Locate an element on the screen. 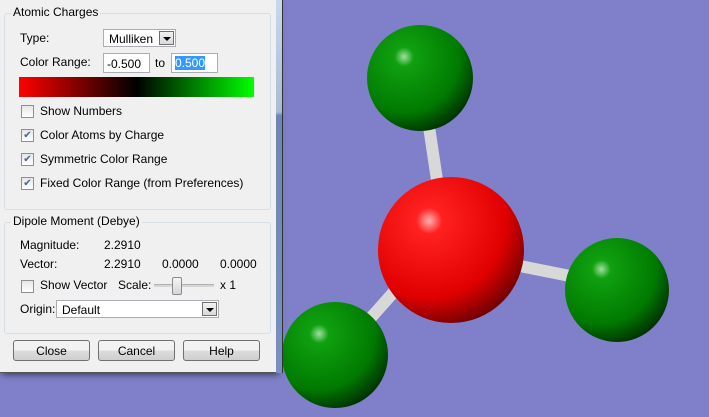 Image resolution: width=709 pixels, height=417 pixels. color-scale-bar is located at coordinates (136, 87).